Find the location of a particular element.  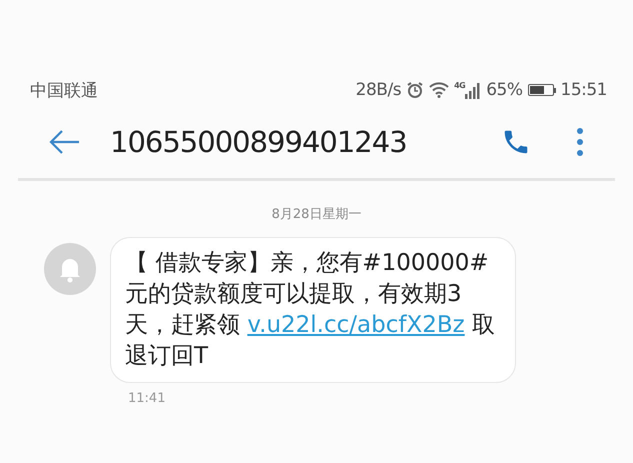

back-icon is located at coordinates (64, 142).